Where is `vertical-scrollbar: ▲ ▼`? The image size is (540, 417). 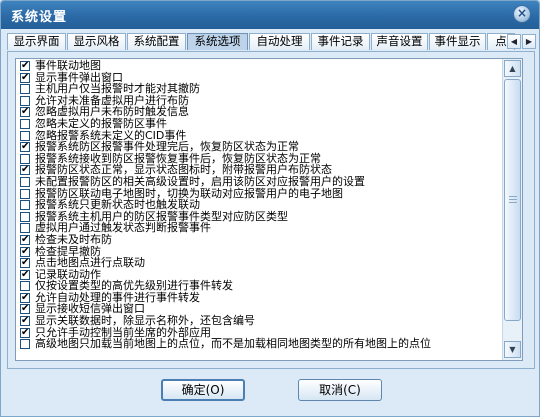 vertical-scrollbar: ▲ ▼ is located at coordinates (512, 209).